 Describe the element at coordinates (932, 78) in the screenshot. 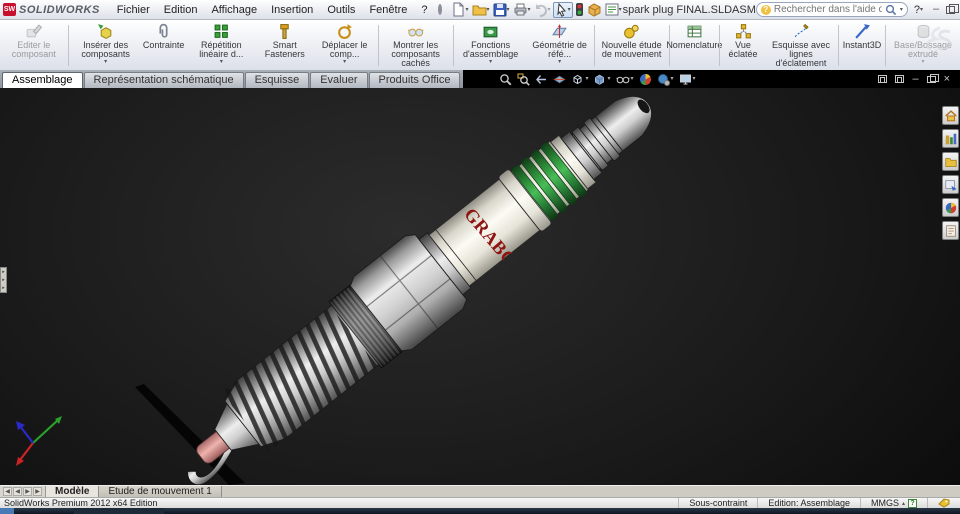

I see `doc-restore-button` at that location.